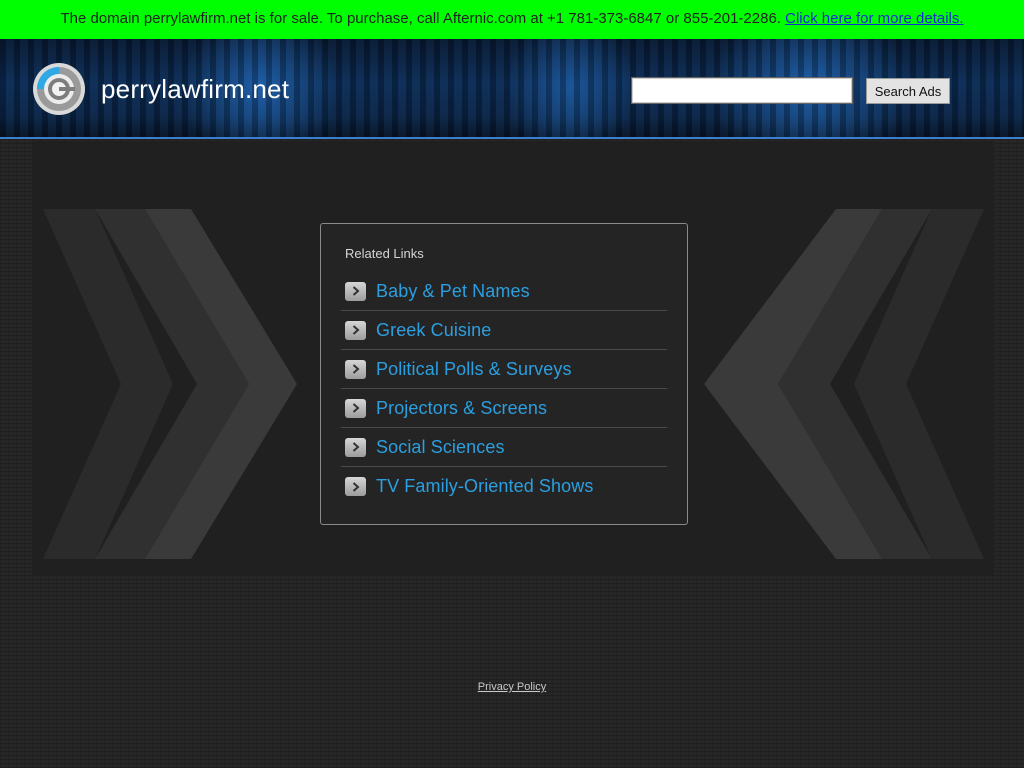  I want to click on related-link-label: Baby & Pet Names, so click(453, 291).